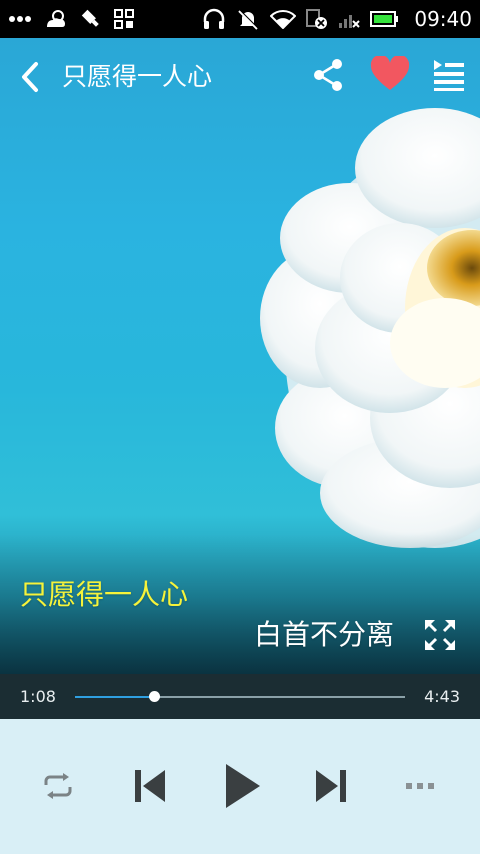 The width and height of the screenshot is (480, 854). I want to click on favorite-button, so click(390, 74).